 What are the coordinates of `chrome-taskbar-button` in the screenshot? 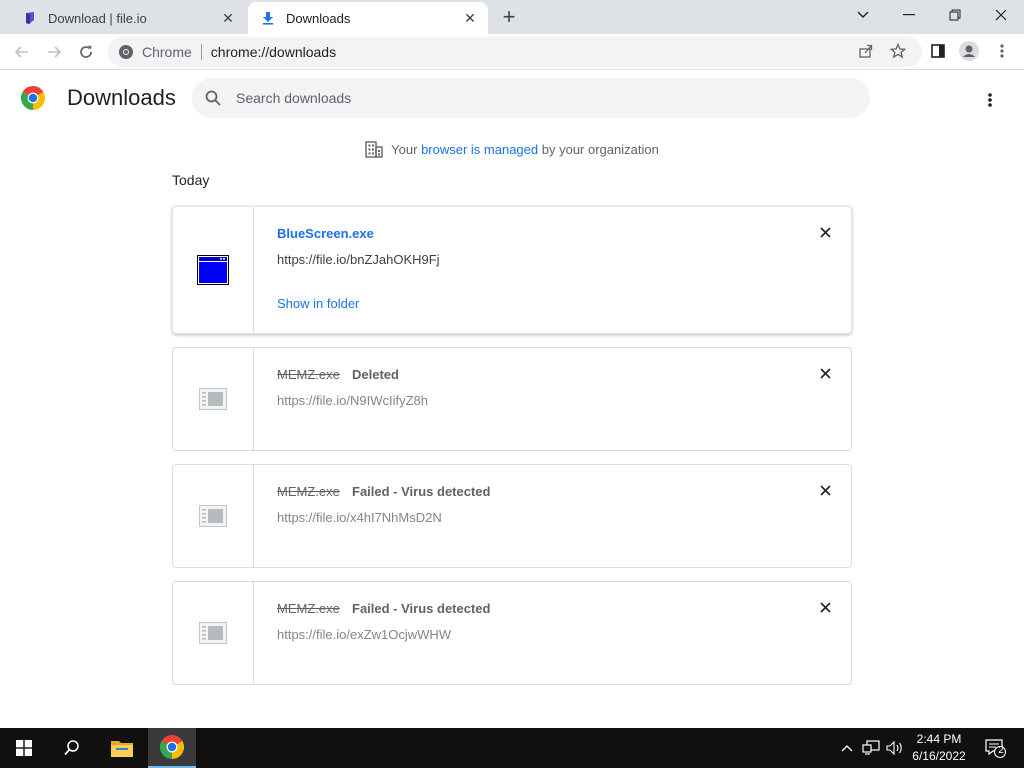 It's located at (172, 748).